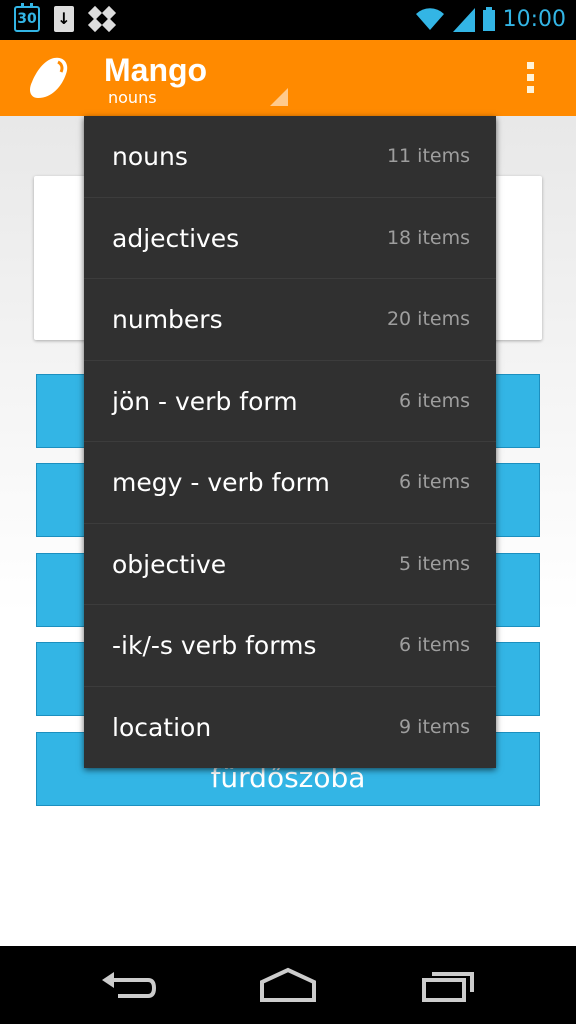  I want to click on home-icon, so click(288, 986).